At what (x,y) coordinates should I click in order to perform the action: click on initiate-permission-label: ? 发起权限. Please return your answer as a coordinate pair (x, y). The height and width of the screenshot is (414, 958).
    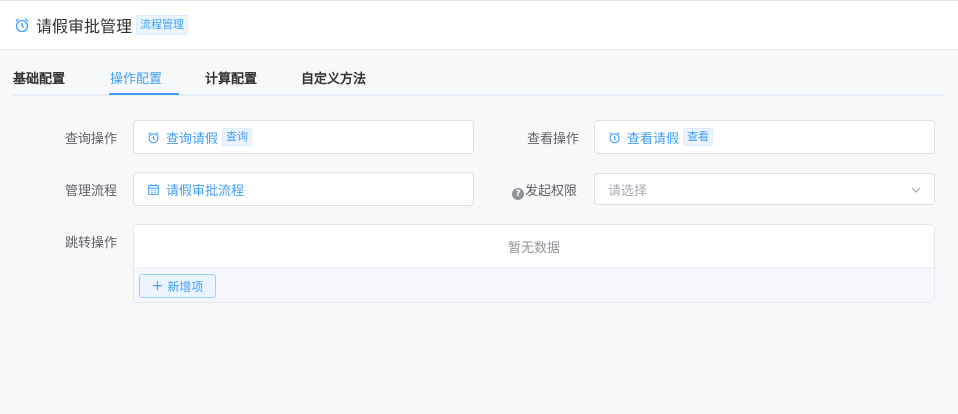
    Looking at the image, I should click on (544, 190).